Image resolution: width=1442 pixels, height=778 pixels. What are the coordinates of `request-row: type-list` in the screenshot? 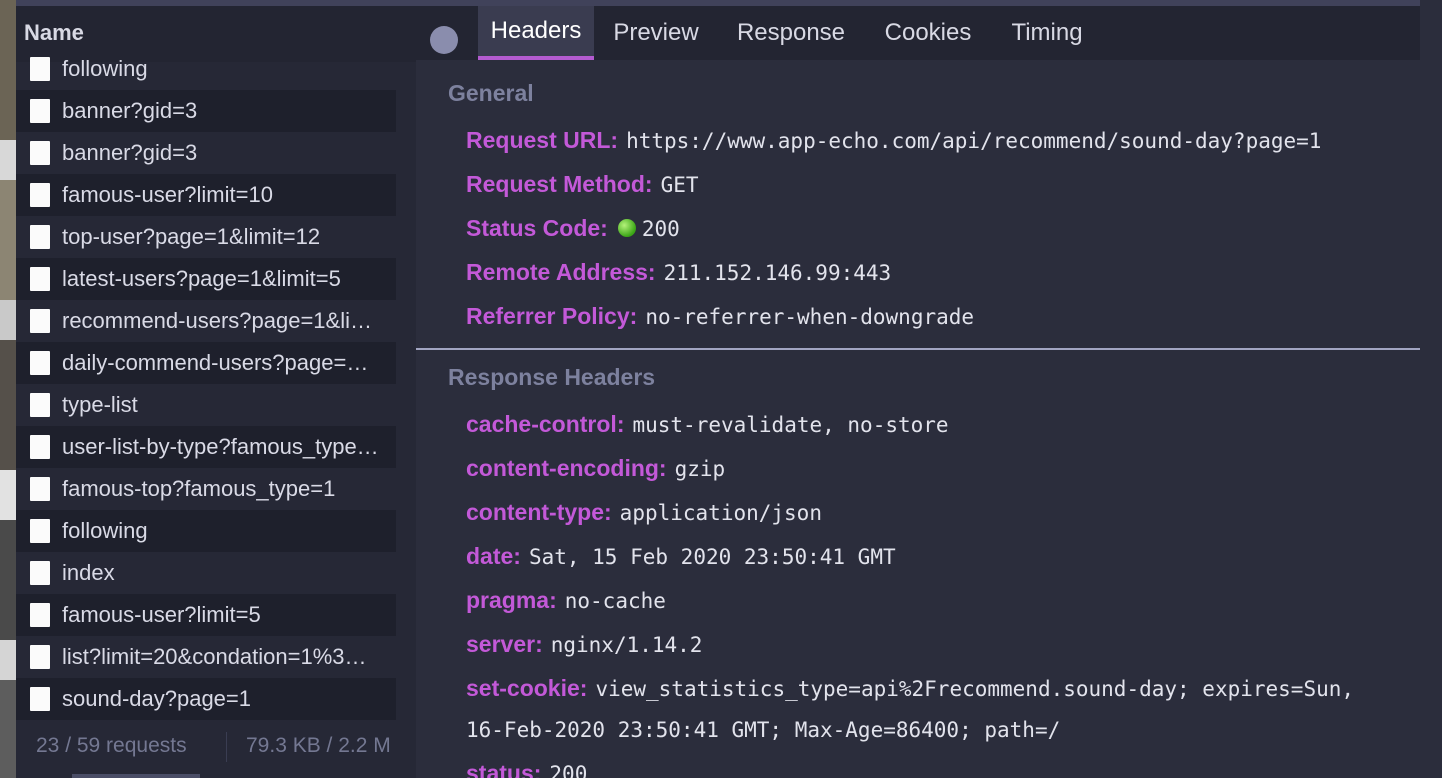 It's located at (206, 405).